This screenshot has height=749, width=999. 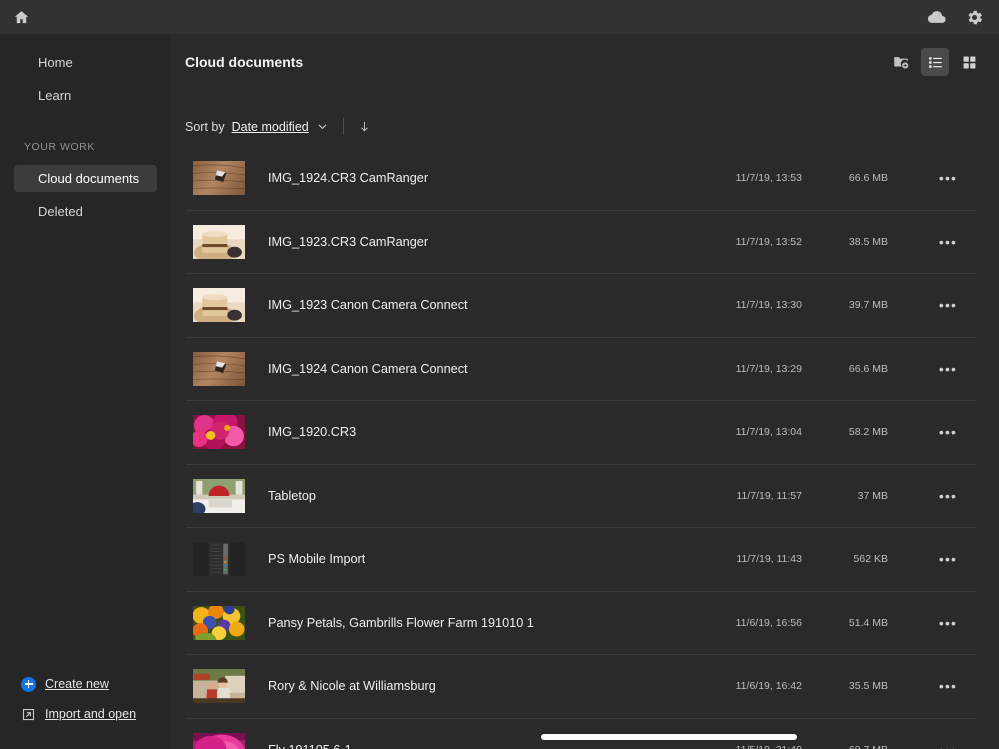 I want to click on file-date-modified: 11/7/19, 13:52, so click(x=768, y=241).